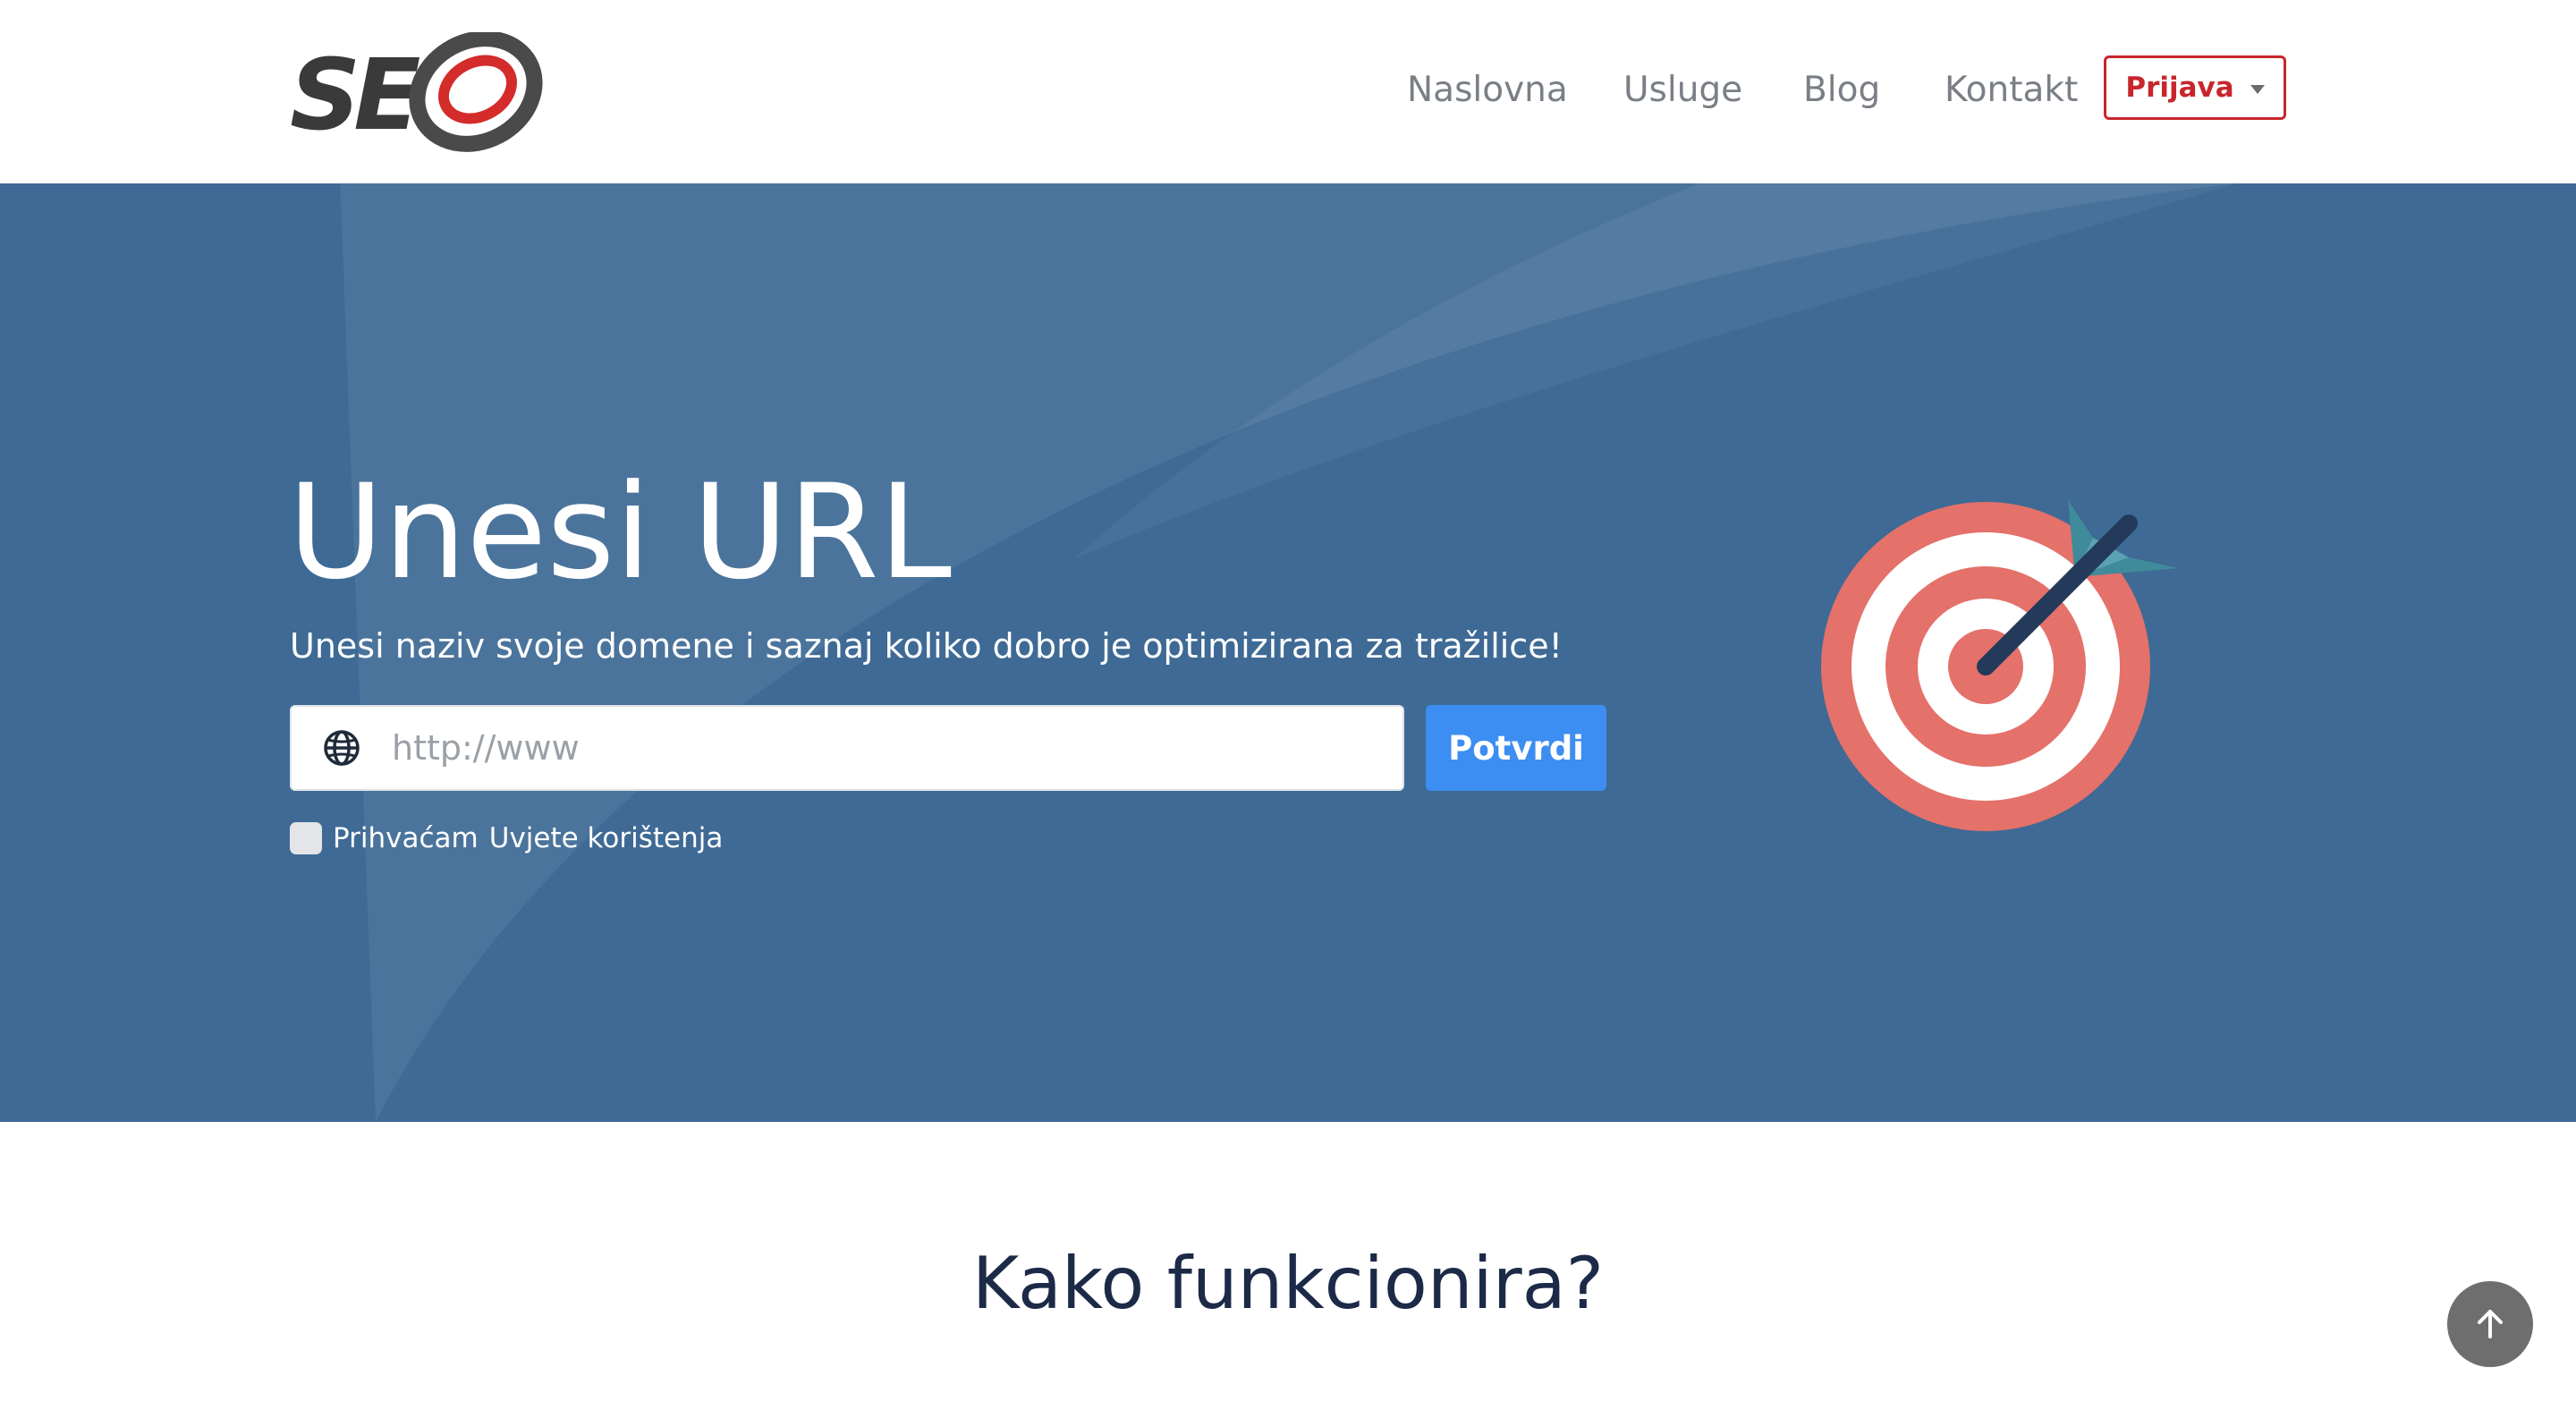 This screenshot has width=2576, height=1410. I want to click on nav-kontakt: Kontakt, so click(2011, 91).